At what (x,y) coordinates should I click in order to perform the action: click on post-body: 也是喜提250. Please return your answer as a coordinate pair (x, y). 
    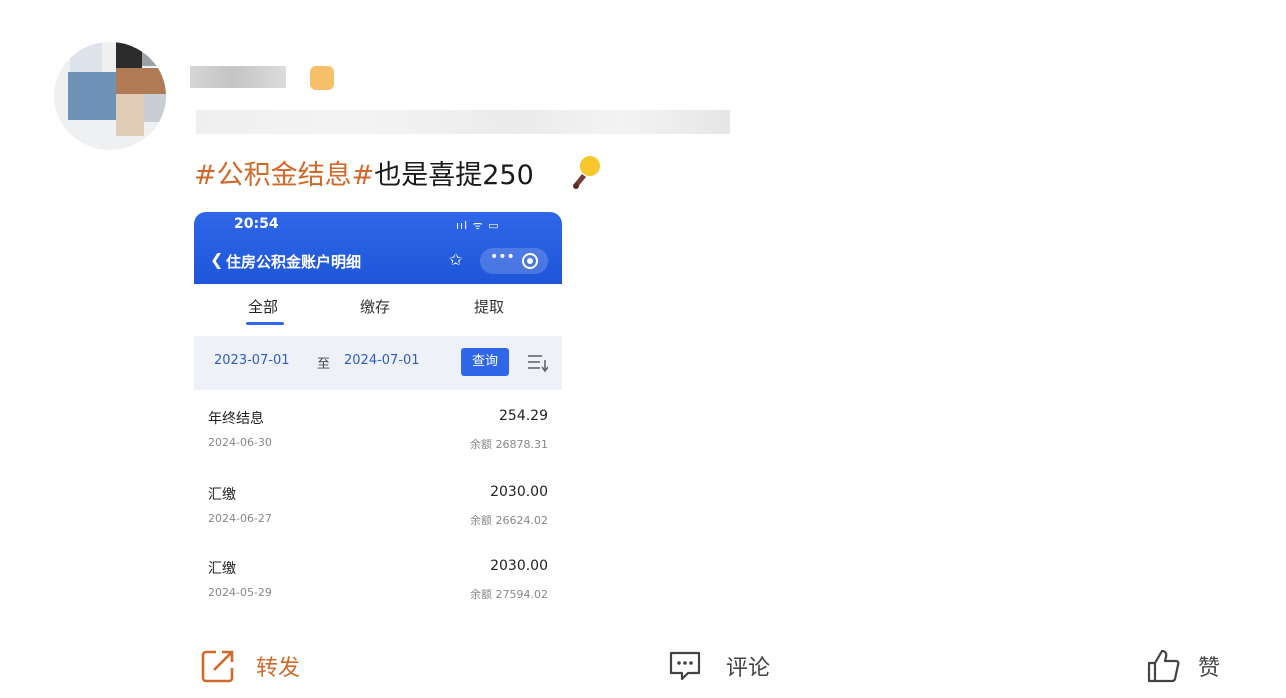
    Looking at the image, I should click on (454, 175).